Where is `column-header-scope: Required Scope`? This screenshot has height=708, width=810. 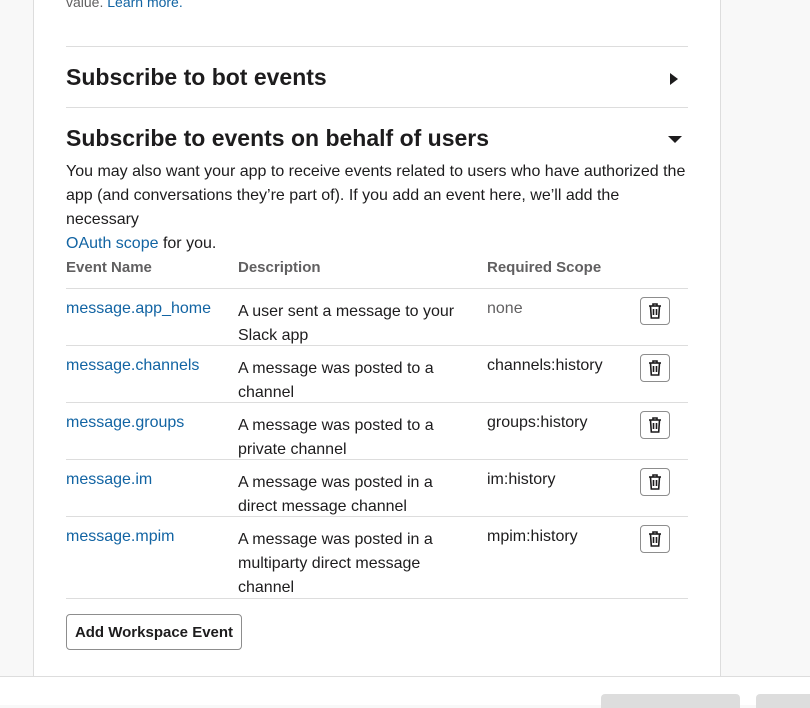 column-header-scope: Required Scope is located at coordinates (544, 267).